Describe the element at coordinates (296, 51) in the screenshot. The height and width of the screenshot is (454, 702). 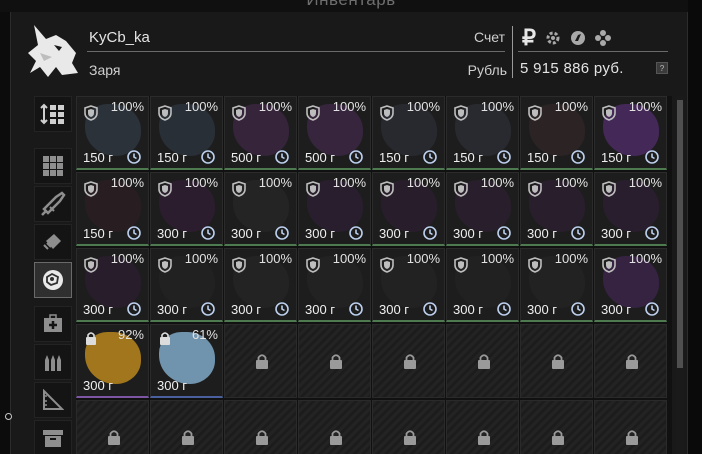
I see `header-divider` at that location.